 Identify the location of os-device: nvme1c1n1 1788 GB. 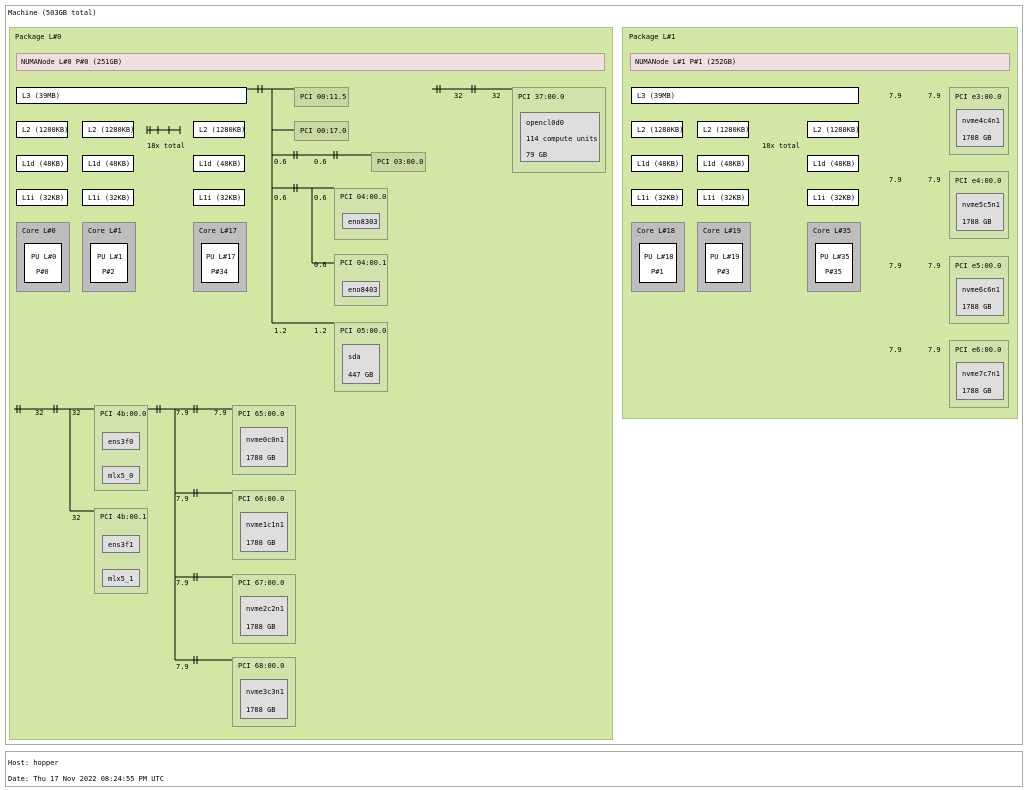
(264, 532).